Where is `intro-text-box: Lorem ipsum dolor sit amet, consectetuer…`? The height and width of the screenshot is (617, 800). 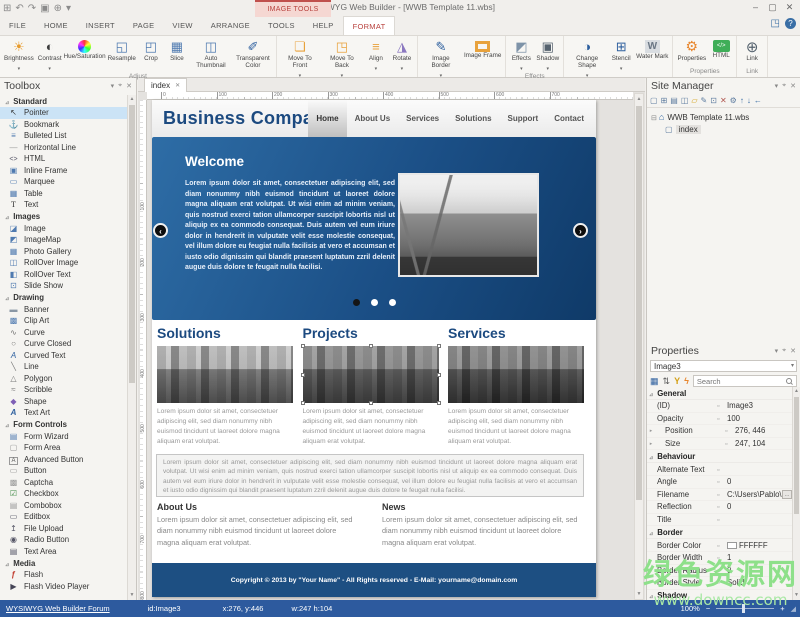 intro-text-box: Lorem ipsum dolor sit amet, consectetuer… is located at coordinates (370, 475).